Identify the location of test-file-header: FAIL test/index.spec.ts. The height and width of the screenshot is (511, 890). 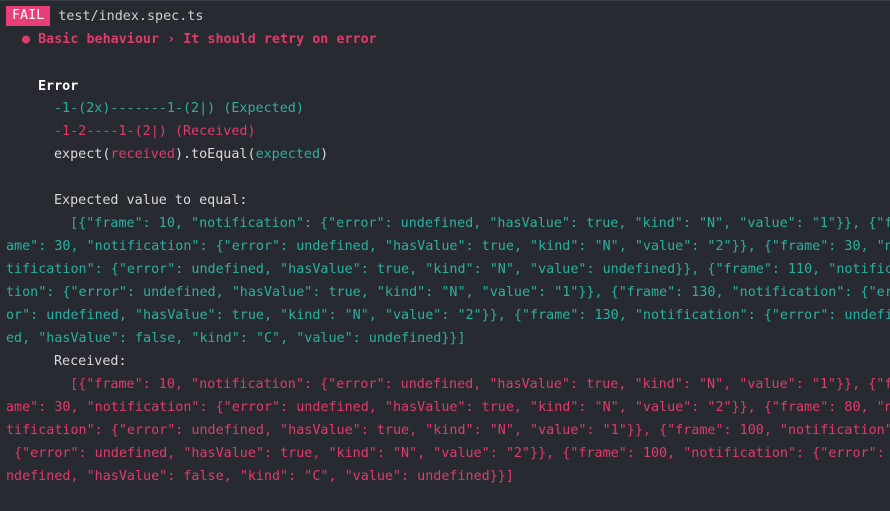
(101, 16).